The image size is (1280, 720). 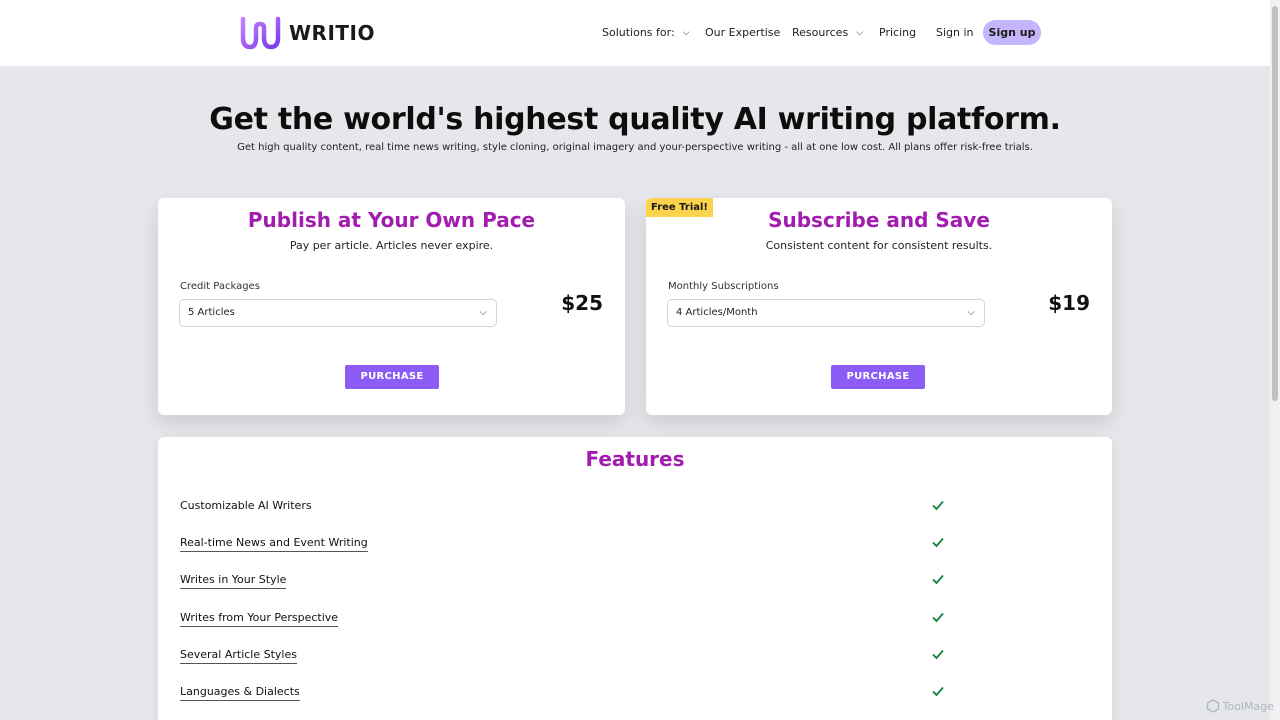 What do you see at coordinates (233, 580) in the screenshot?
I see `feature-link: Writes in Your Style` at bounding box center [233, 580].